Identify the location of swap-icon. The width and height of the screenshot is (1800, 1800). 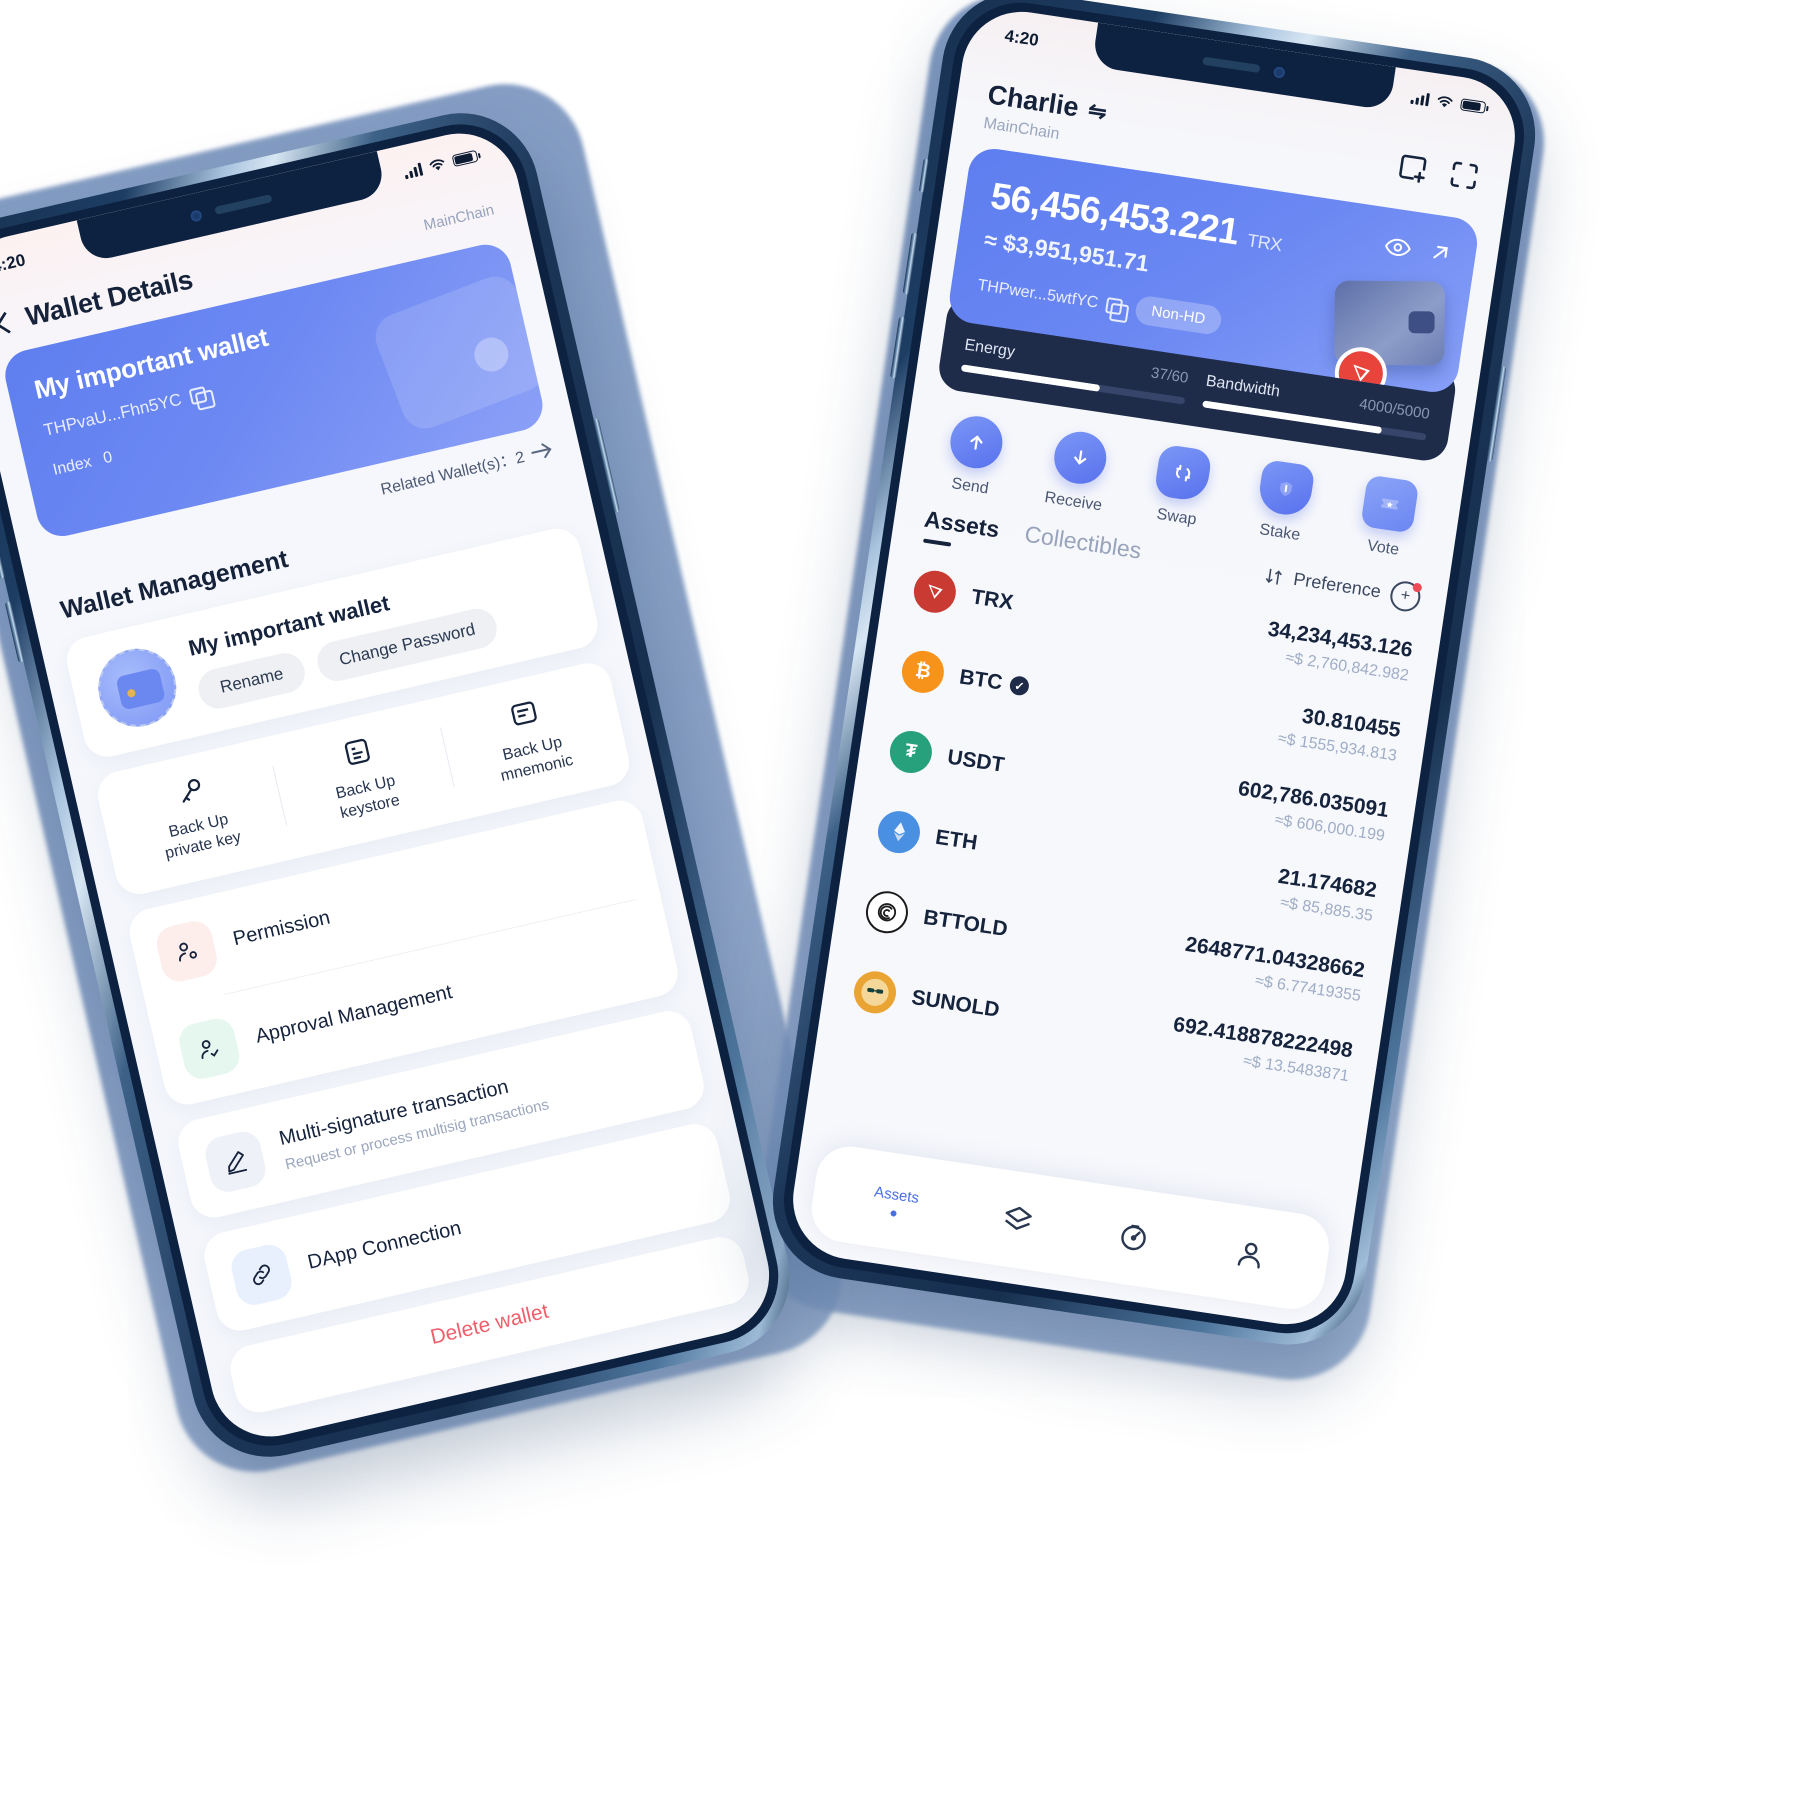
(1183, 473).